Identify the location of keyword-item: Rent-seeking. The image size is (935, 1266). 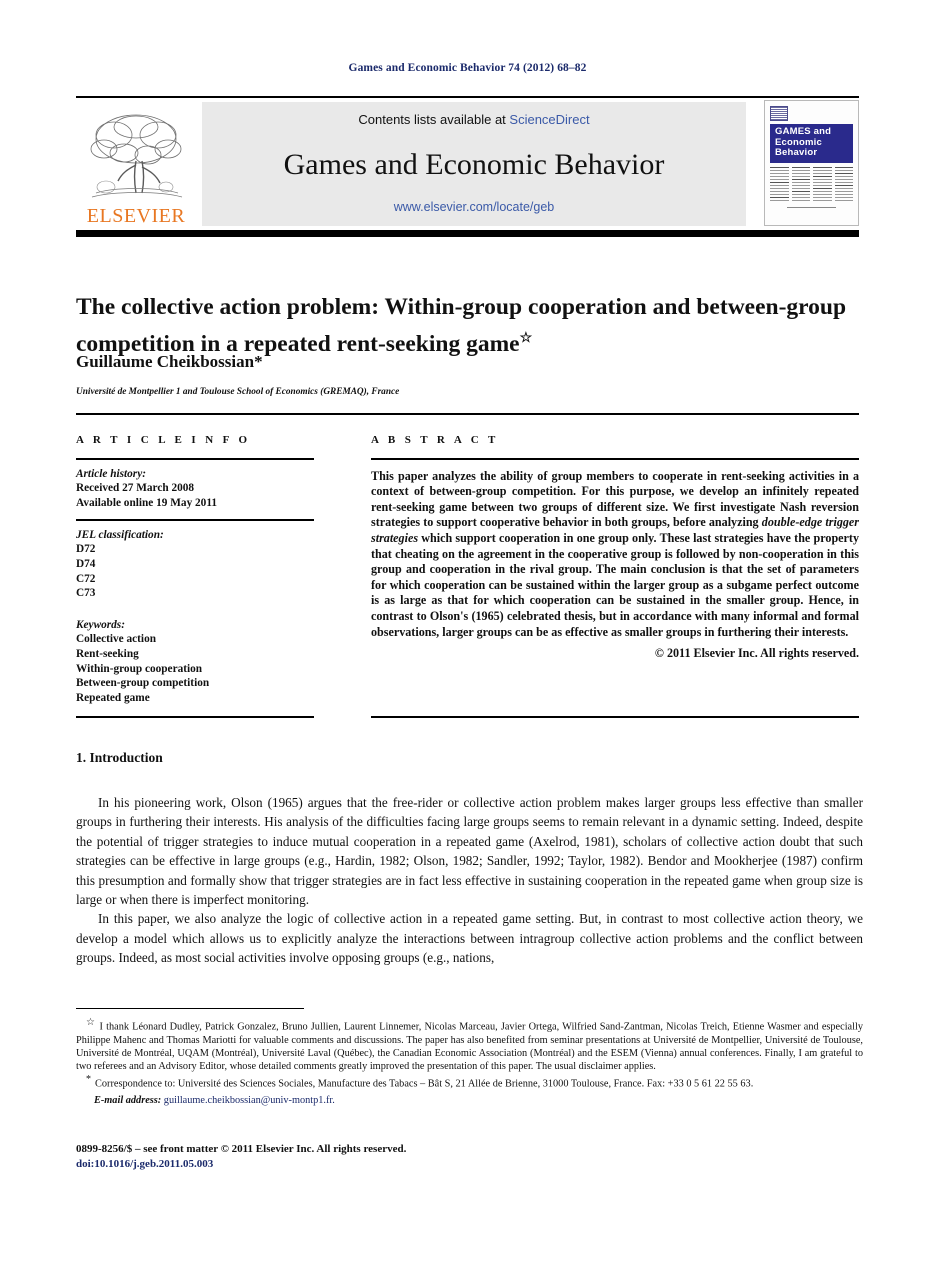
(107, 653).